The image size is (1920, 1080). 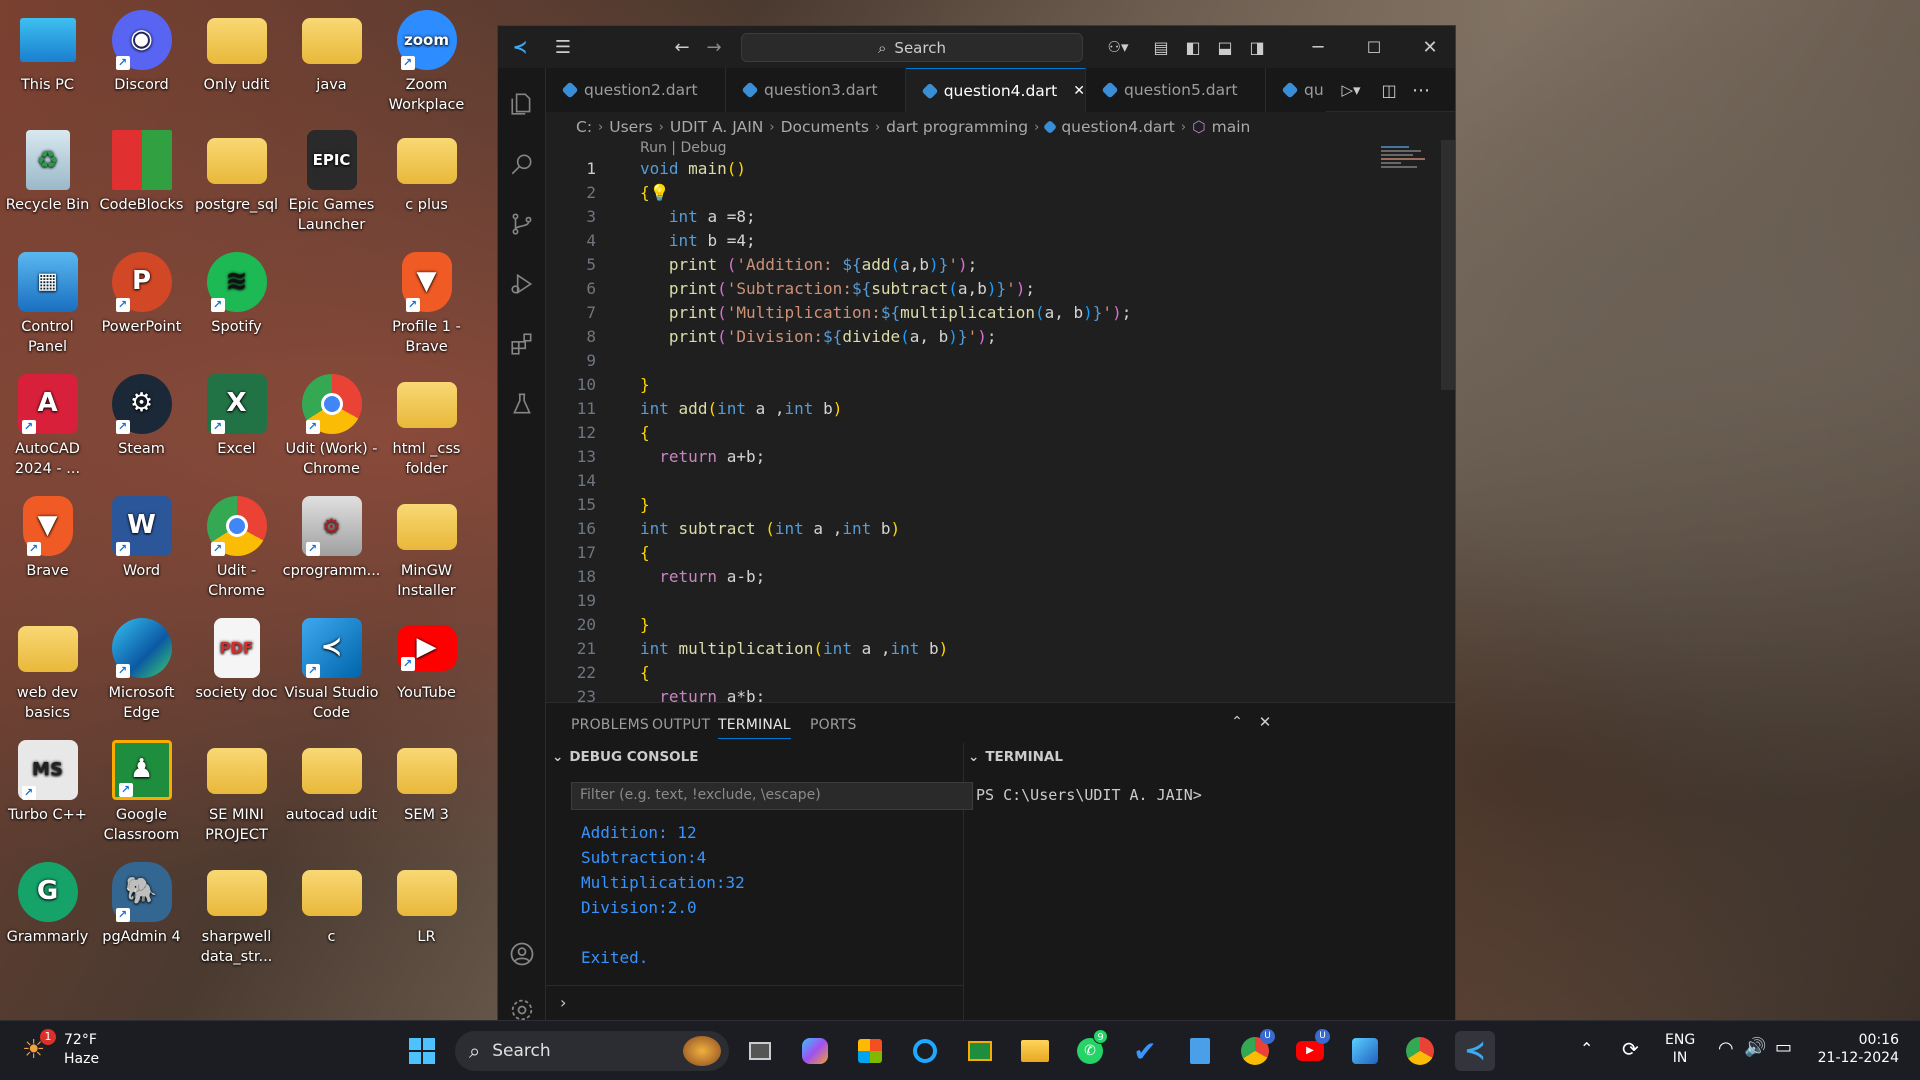 I want to click on more-actions-icon: ⋯, so click(x=1421, y=90).